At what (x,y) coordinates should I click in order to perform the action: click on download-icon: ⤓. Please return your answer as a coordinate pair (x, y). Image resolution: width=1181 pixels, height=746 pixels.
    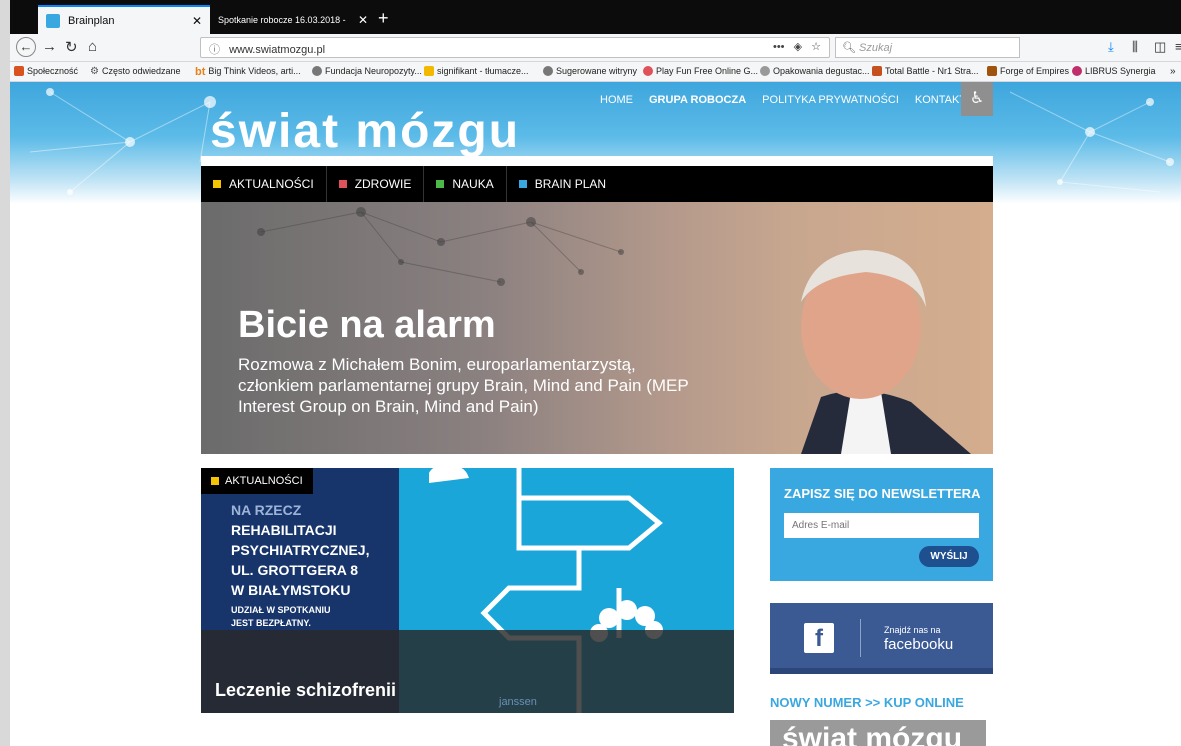
    Looking at the image, I should click on (1111, 47).